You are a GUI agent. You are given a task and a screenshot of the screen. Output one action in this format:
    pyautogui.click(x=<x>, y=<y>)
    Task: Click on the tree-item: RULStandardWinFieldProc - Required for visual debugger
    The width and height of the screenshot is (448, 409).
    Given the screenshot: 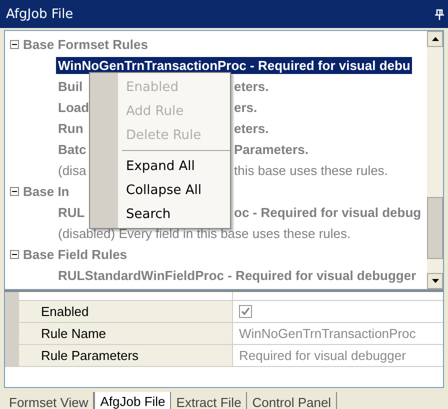 What is the action you would take?
    pyautogui.click(x=237, y=275)
    